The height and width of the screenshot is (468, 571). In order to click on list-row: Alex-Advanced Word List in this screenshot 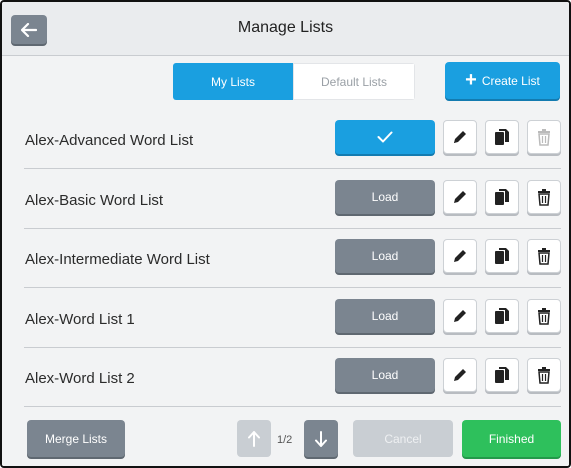, I will do `click(292, 140)`.